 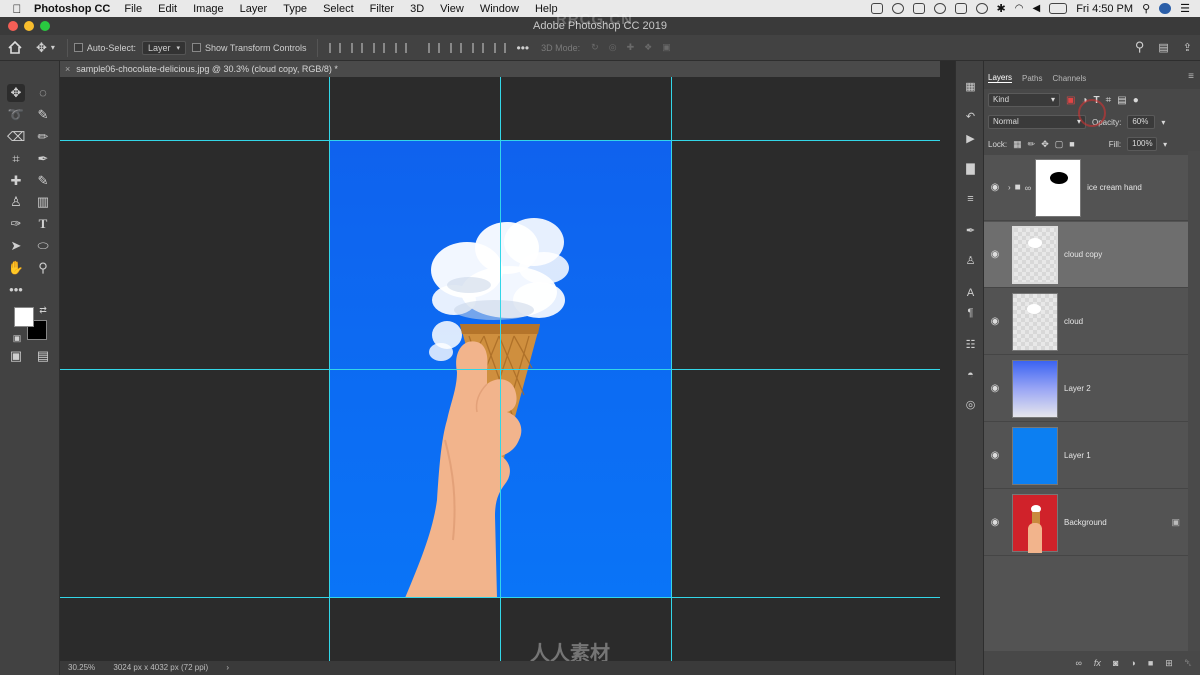 What do you see at coordinates (78, 47) in the screenshot?
I see `auto-select-checkbox` at bounding box center [78, 47].